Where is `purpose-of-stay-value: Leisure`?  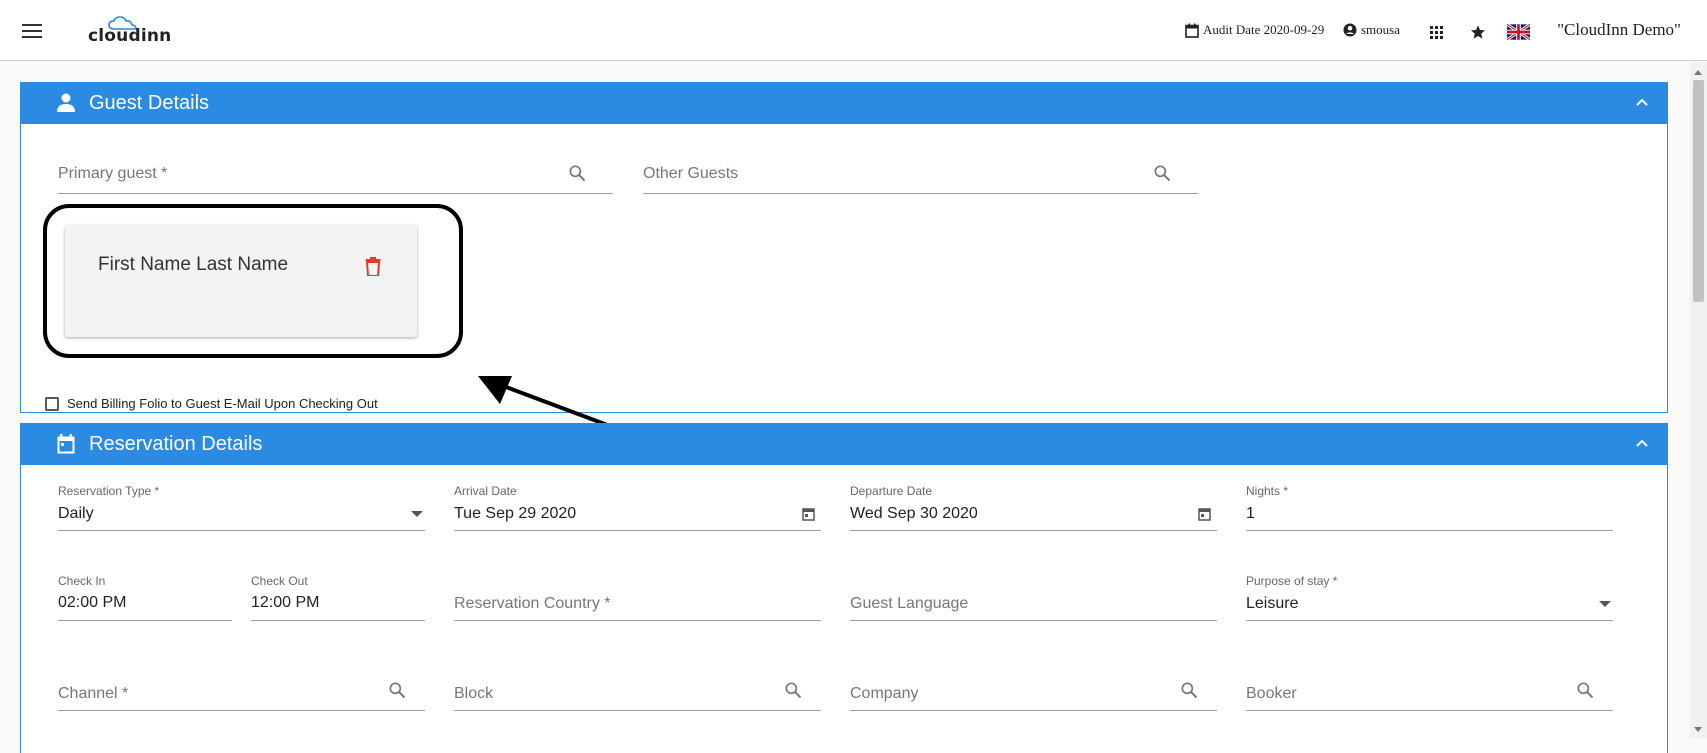
purpose-of-stay-value: Leisure is located at coordinates (1272, 603).